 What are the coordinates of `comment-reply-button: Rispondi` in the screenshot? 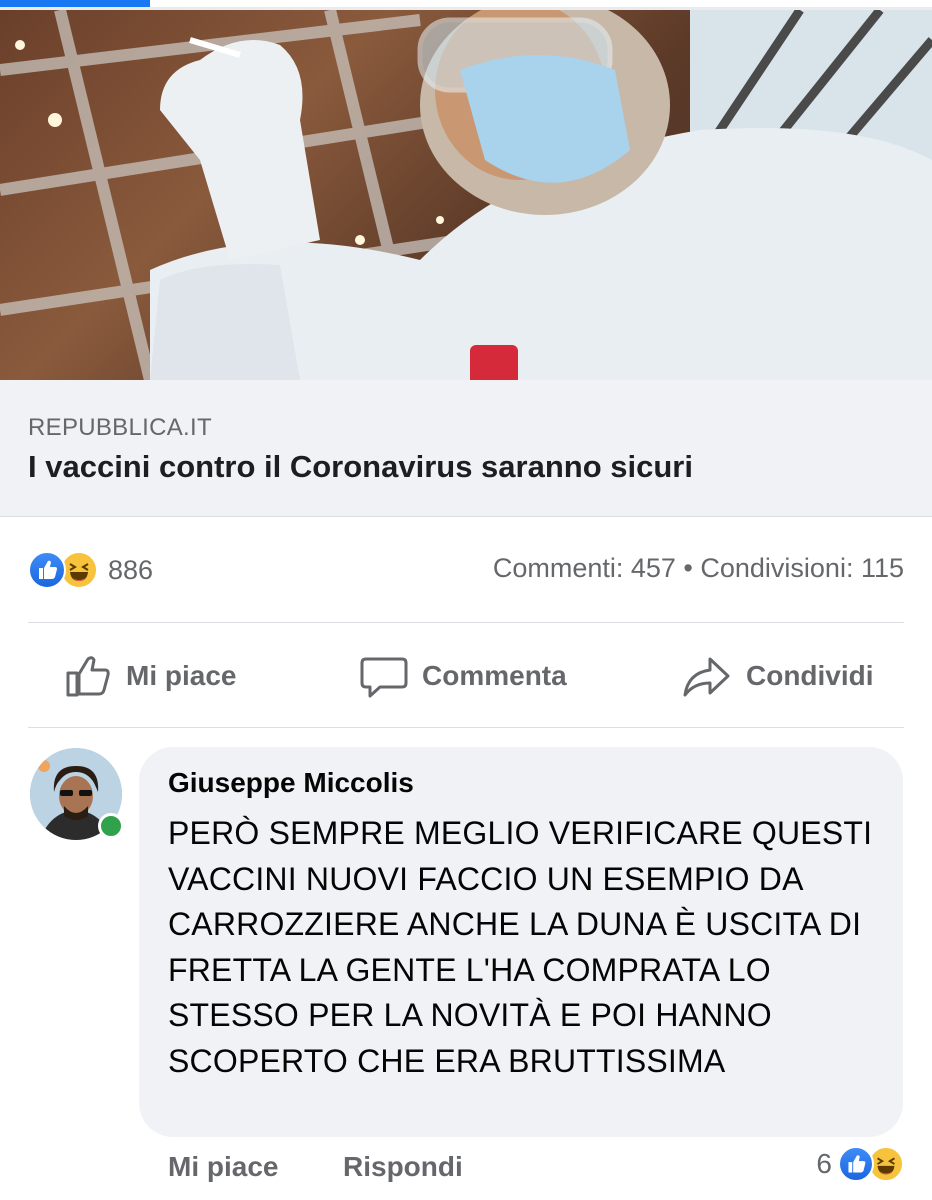 It's located at (403, 1167).